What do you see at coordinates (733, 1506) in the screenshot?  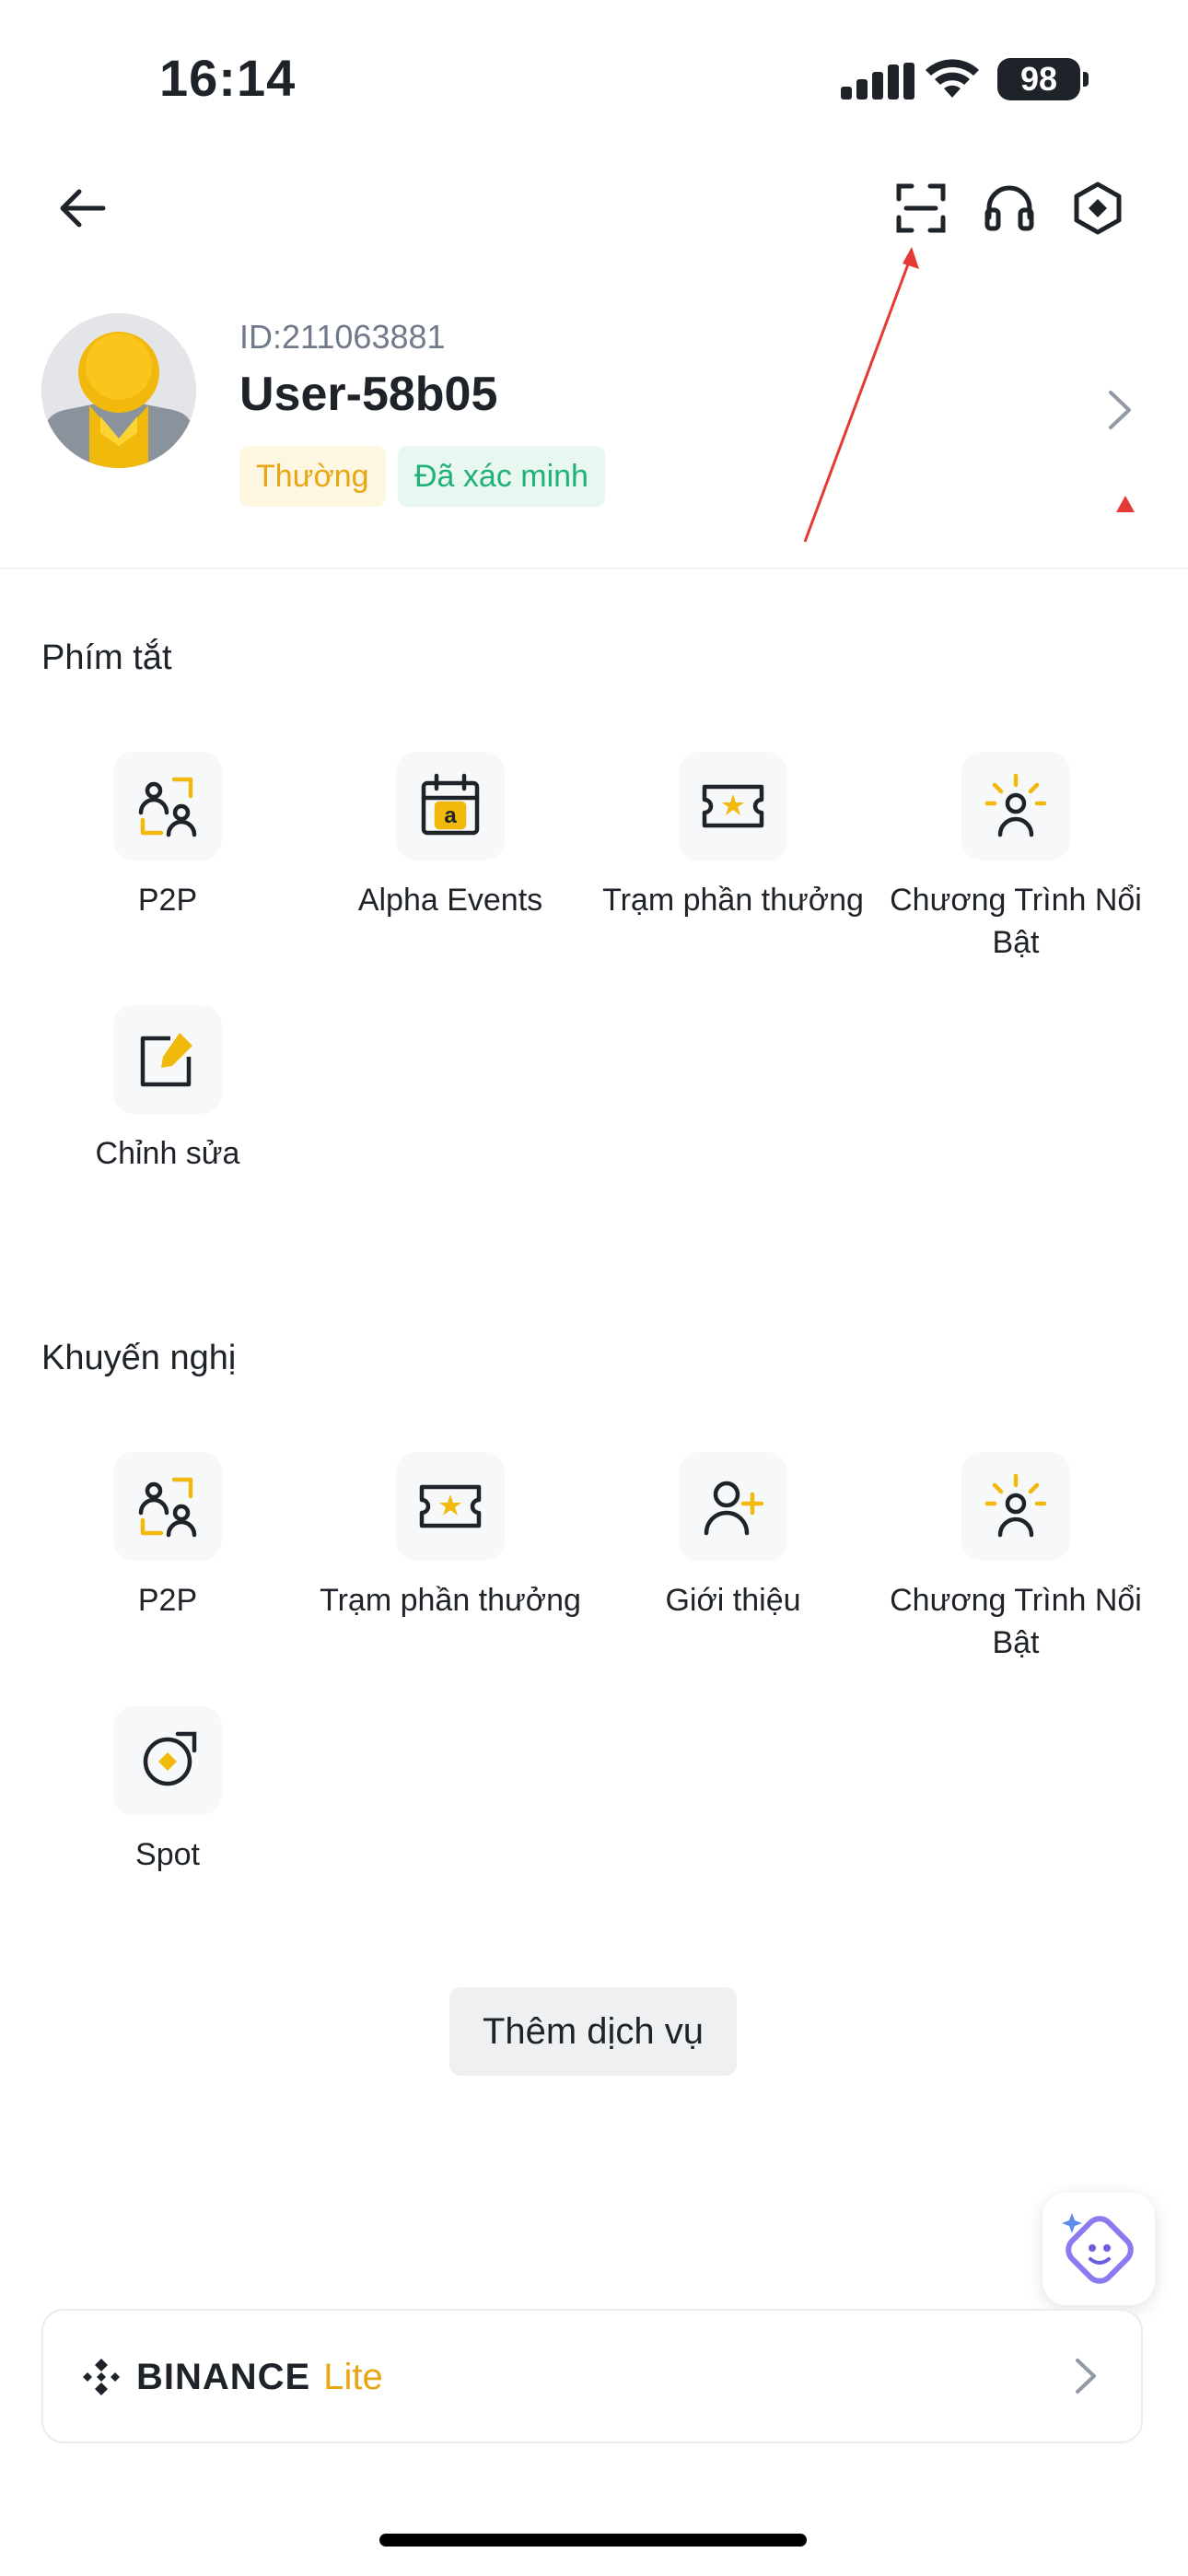 I see `add-person-icon` at bounding box center [733, 1506].